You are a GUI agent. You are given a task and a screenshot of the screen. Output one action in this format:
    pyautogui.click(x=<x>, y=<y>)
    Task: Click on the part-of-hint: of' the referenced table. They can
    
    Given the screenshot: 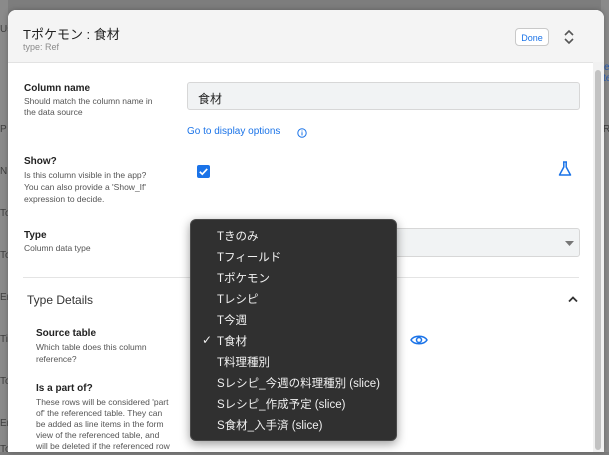 What is the action you would take?
    pyautogui.click(x=99, y=413)
    